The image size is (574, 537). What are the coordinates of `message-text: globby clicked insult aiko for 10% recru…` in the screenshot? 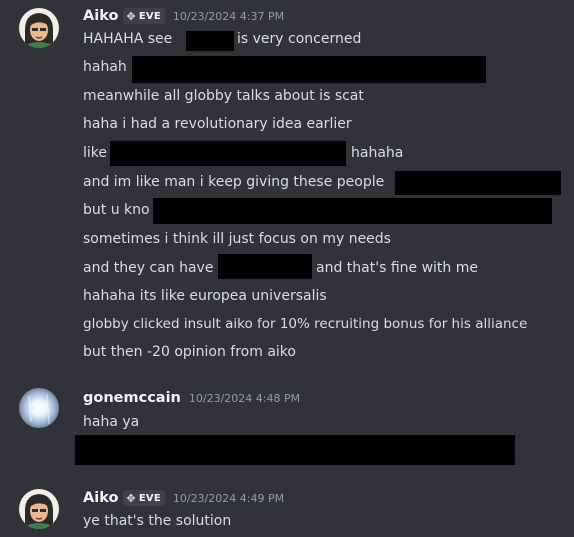 It's located at (305, 324).